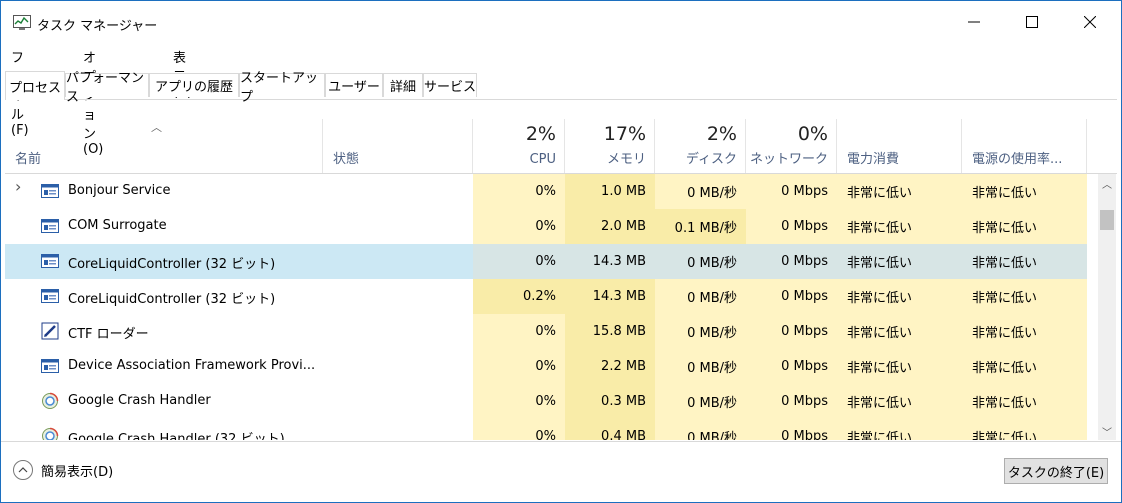 This screenshot has width=1122, height=503. I want to click on maximize-button, so click(1032, 22).